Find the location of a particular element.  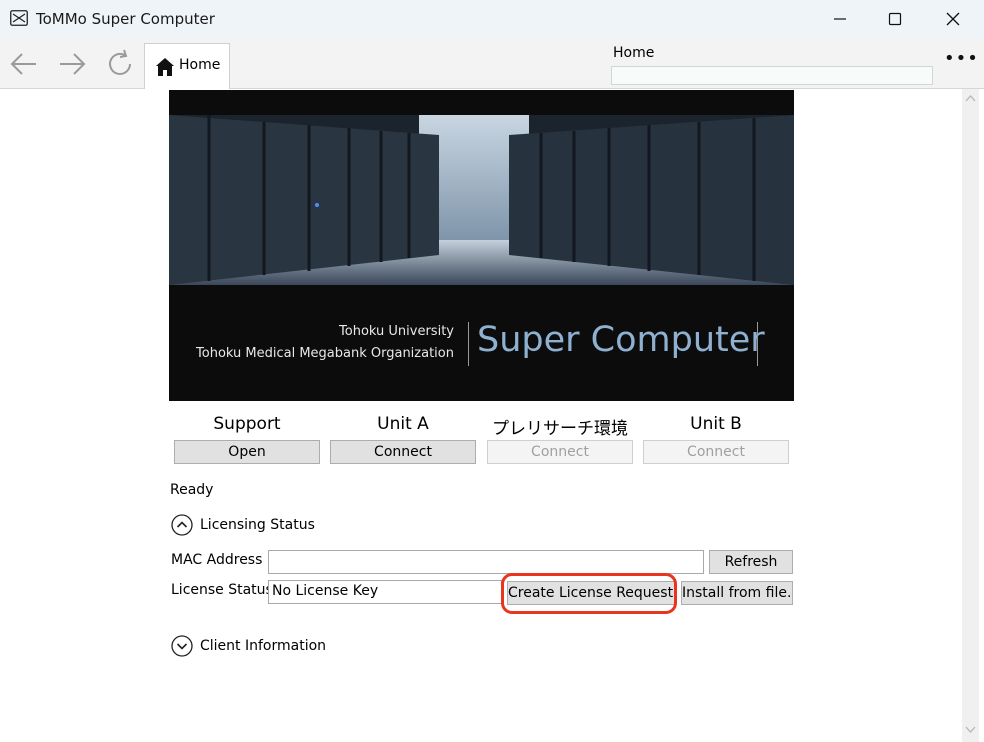

arrow-left-icon is located at coordinates (23, 64).